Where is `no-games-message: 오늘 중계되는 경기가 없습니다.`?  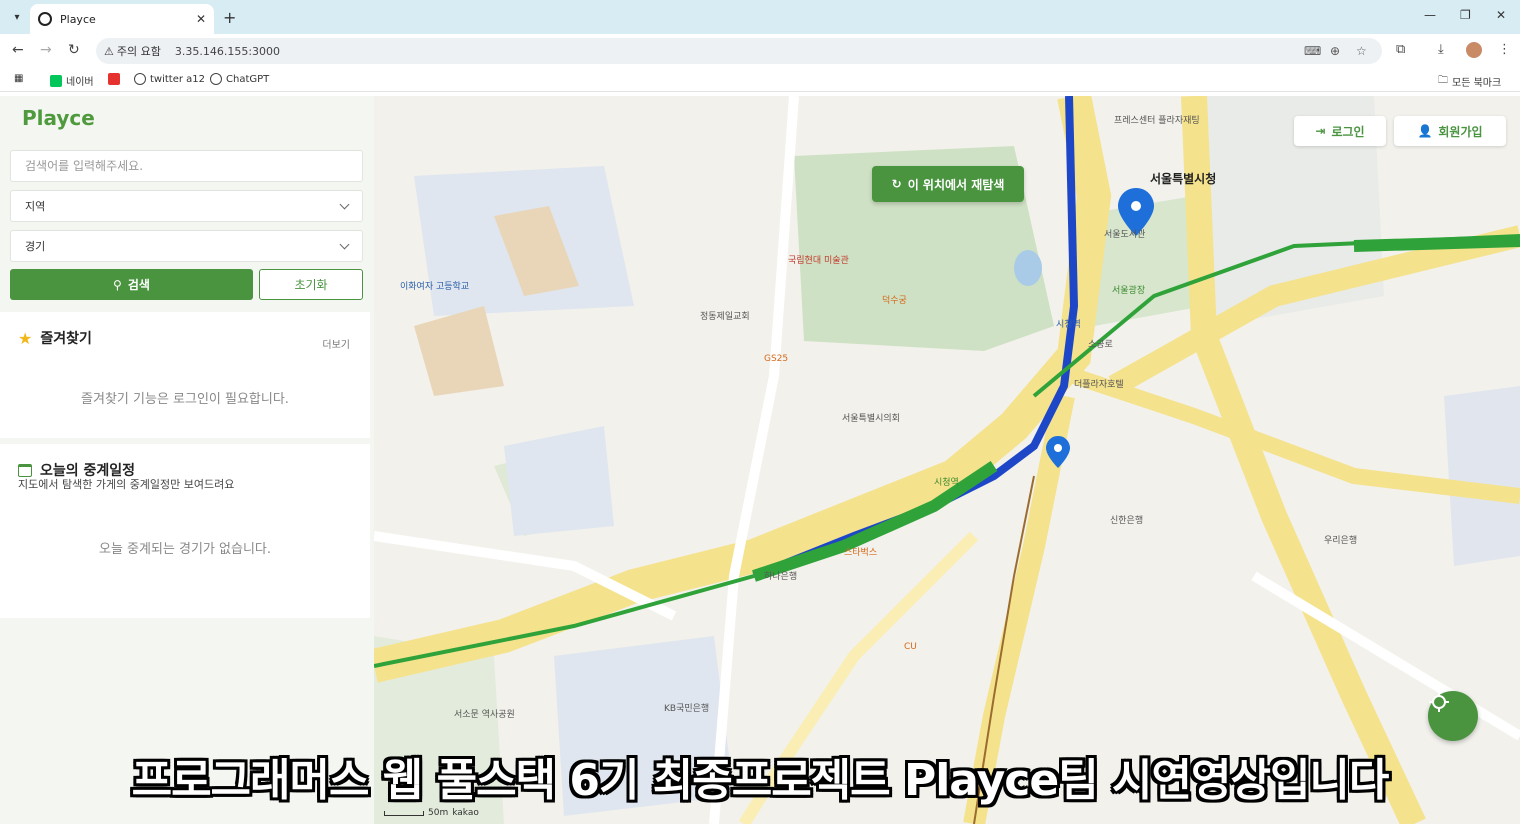 no-games-message: 오늘 중계되는 경기가 없습니다. is located at coordinates (184, 549).